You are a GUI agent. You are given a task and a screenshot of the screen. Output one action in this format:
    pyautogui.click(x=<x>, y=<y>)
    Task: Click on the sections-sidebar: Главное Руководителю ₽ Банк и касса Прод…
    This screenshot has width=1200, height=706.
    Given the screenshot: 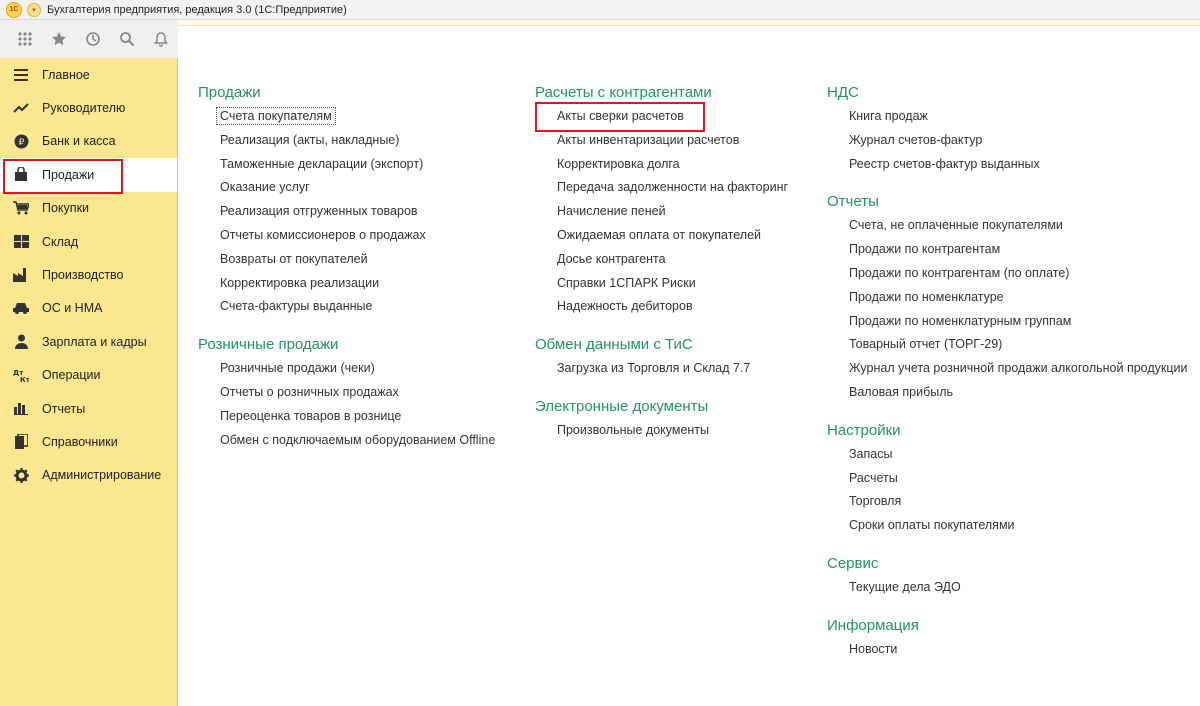 What is the action you would take?
    pyautogui.click(x=89, y=382)
    